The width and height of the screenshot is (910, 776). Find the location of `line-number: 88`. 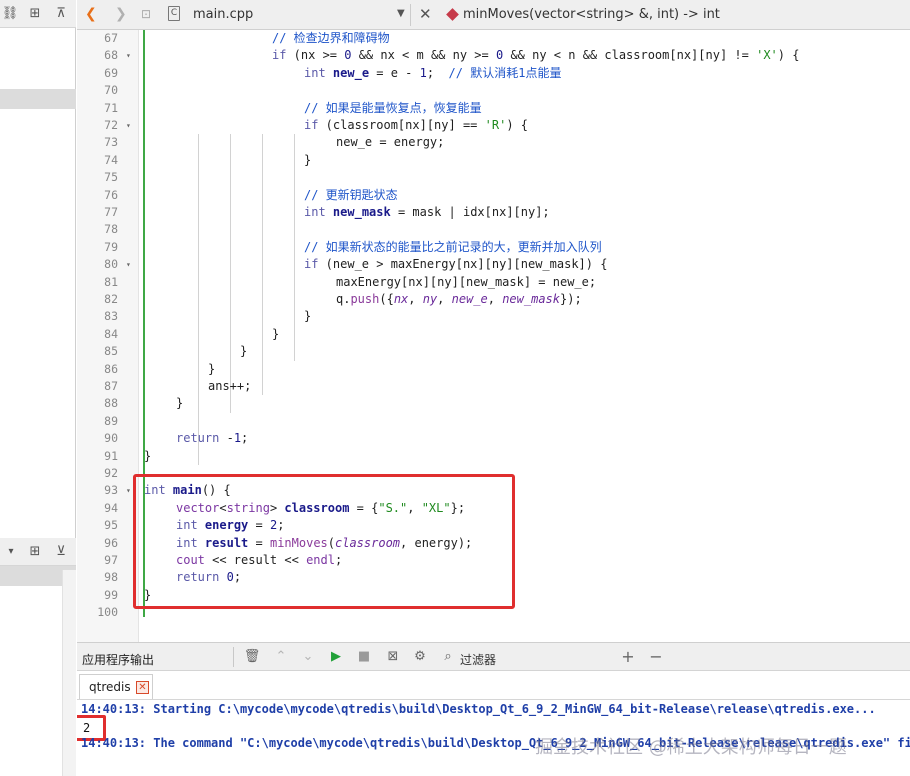

line-number: 88 is located at coordinates (111, 403).